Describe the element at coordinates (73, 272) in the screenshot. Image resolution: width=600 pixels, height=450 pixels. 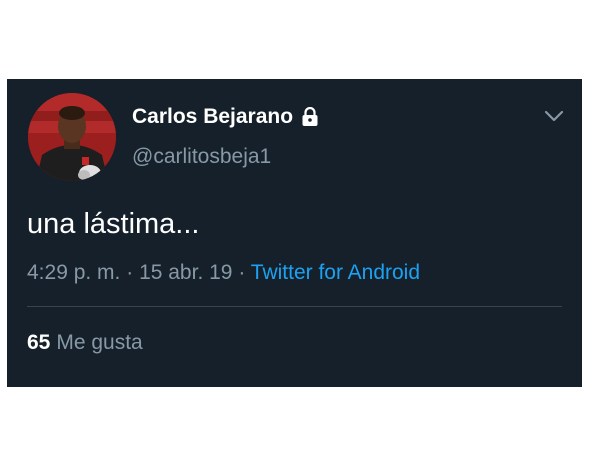
I see `tweet-time: 4:29 p. m.` at that location.